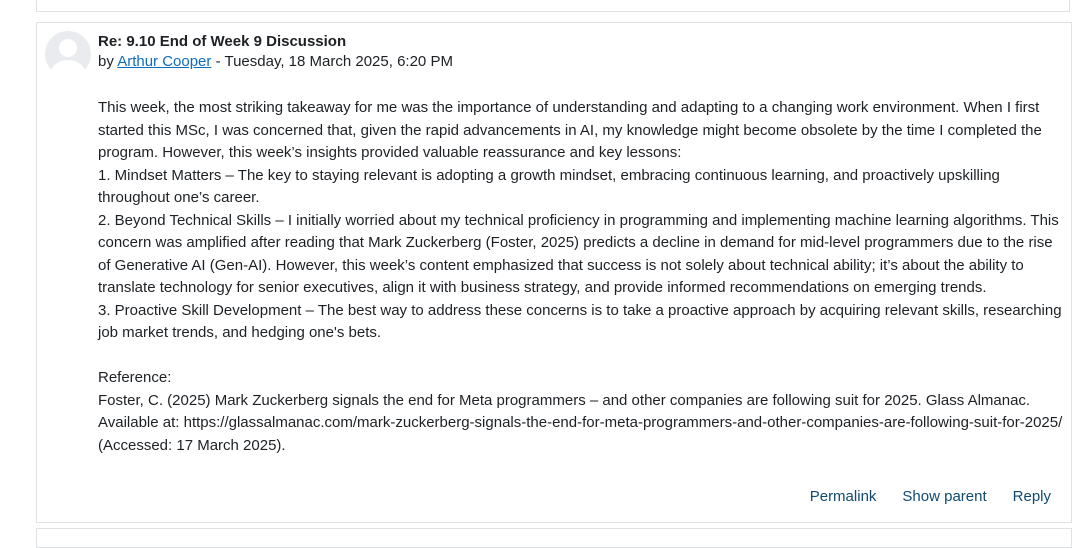 Image resolution: width=1092 pixels, height=548 pixels. Describe the element at coordinates (1032, 497) in the screenshot. I see `reply-link: Reply` at that location.